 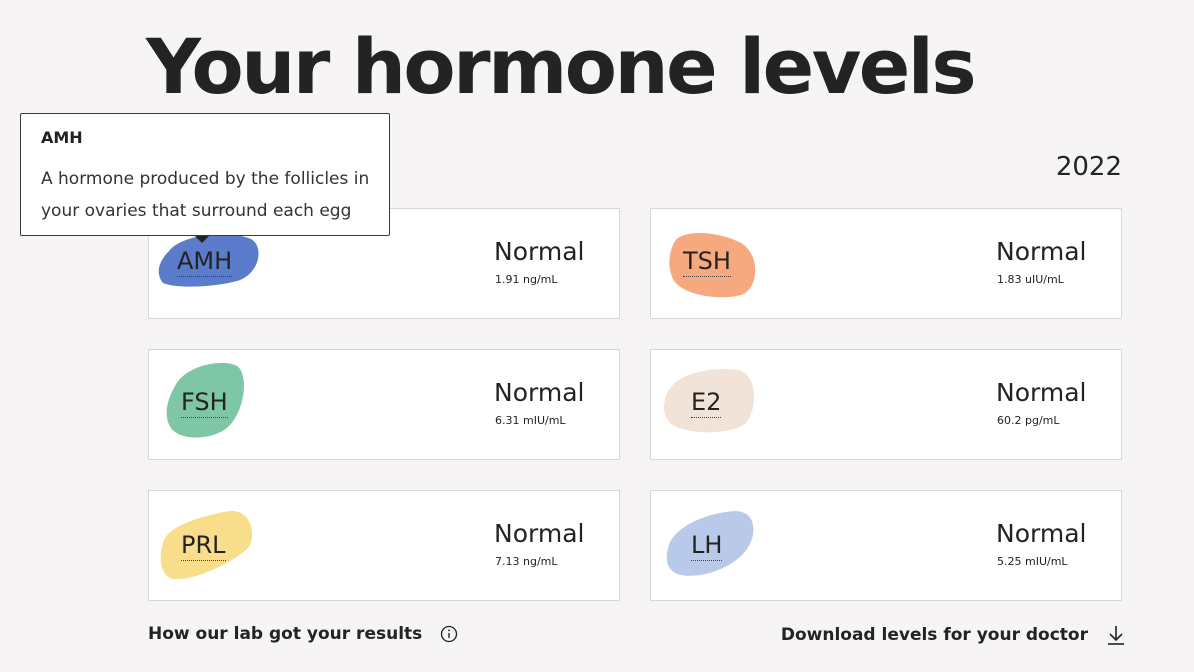 I want to click on hormone-name-amh: AMH, so click(x=205, y=262).